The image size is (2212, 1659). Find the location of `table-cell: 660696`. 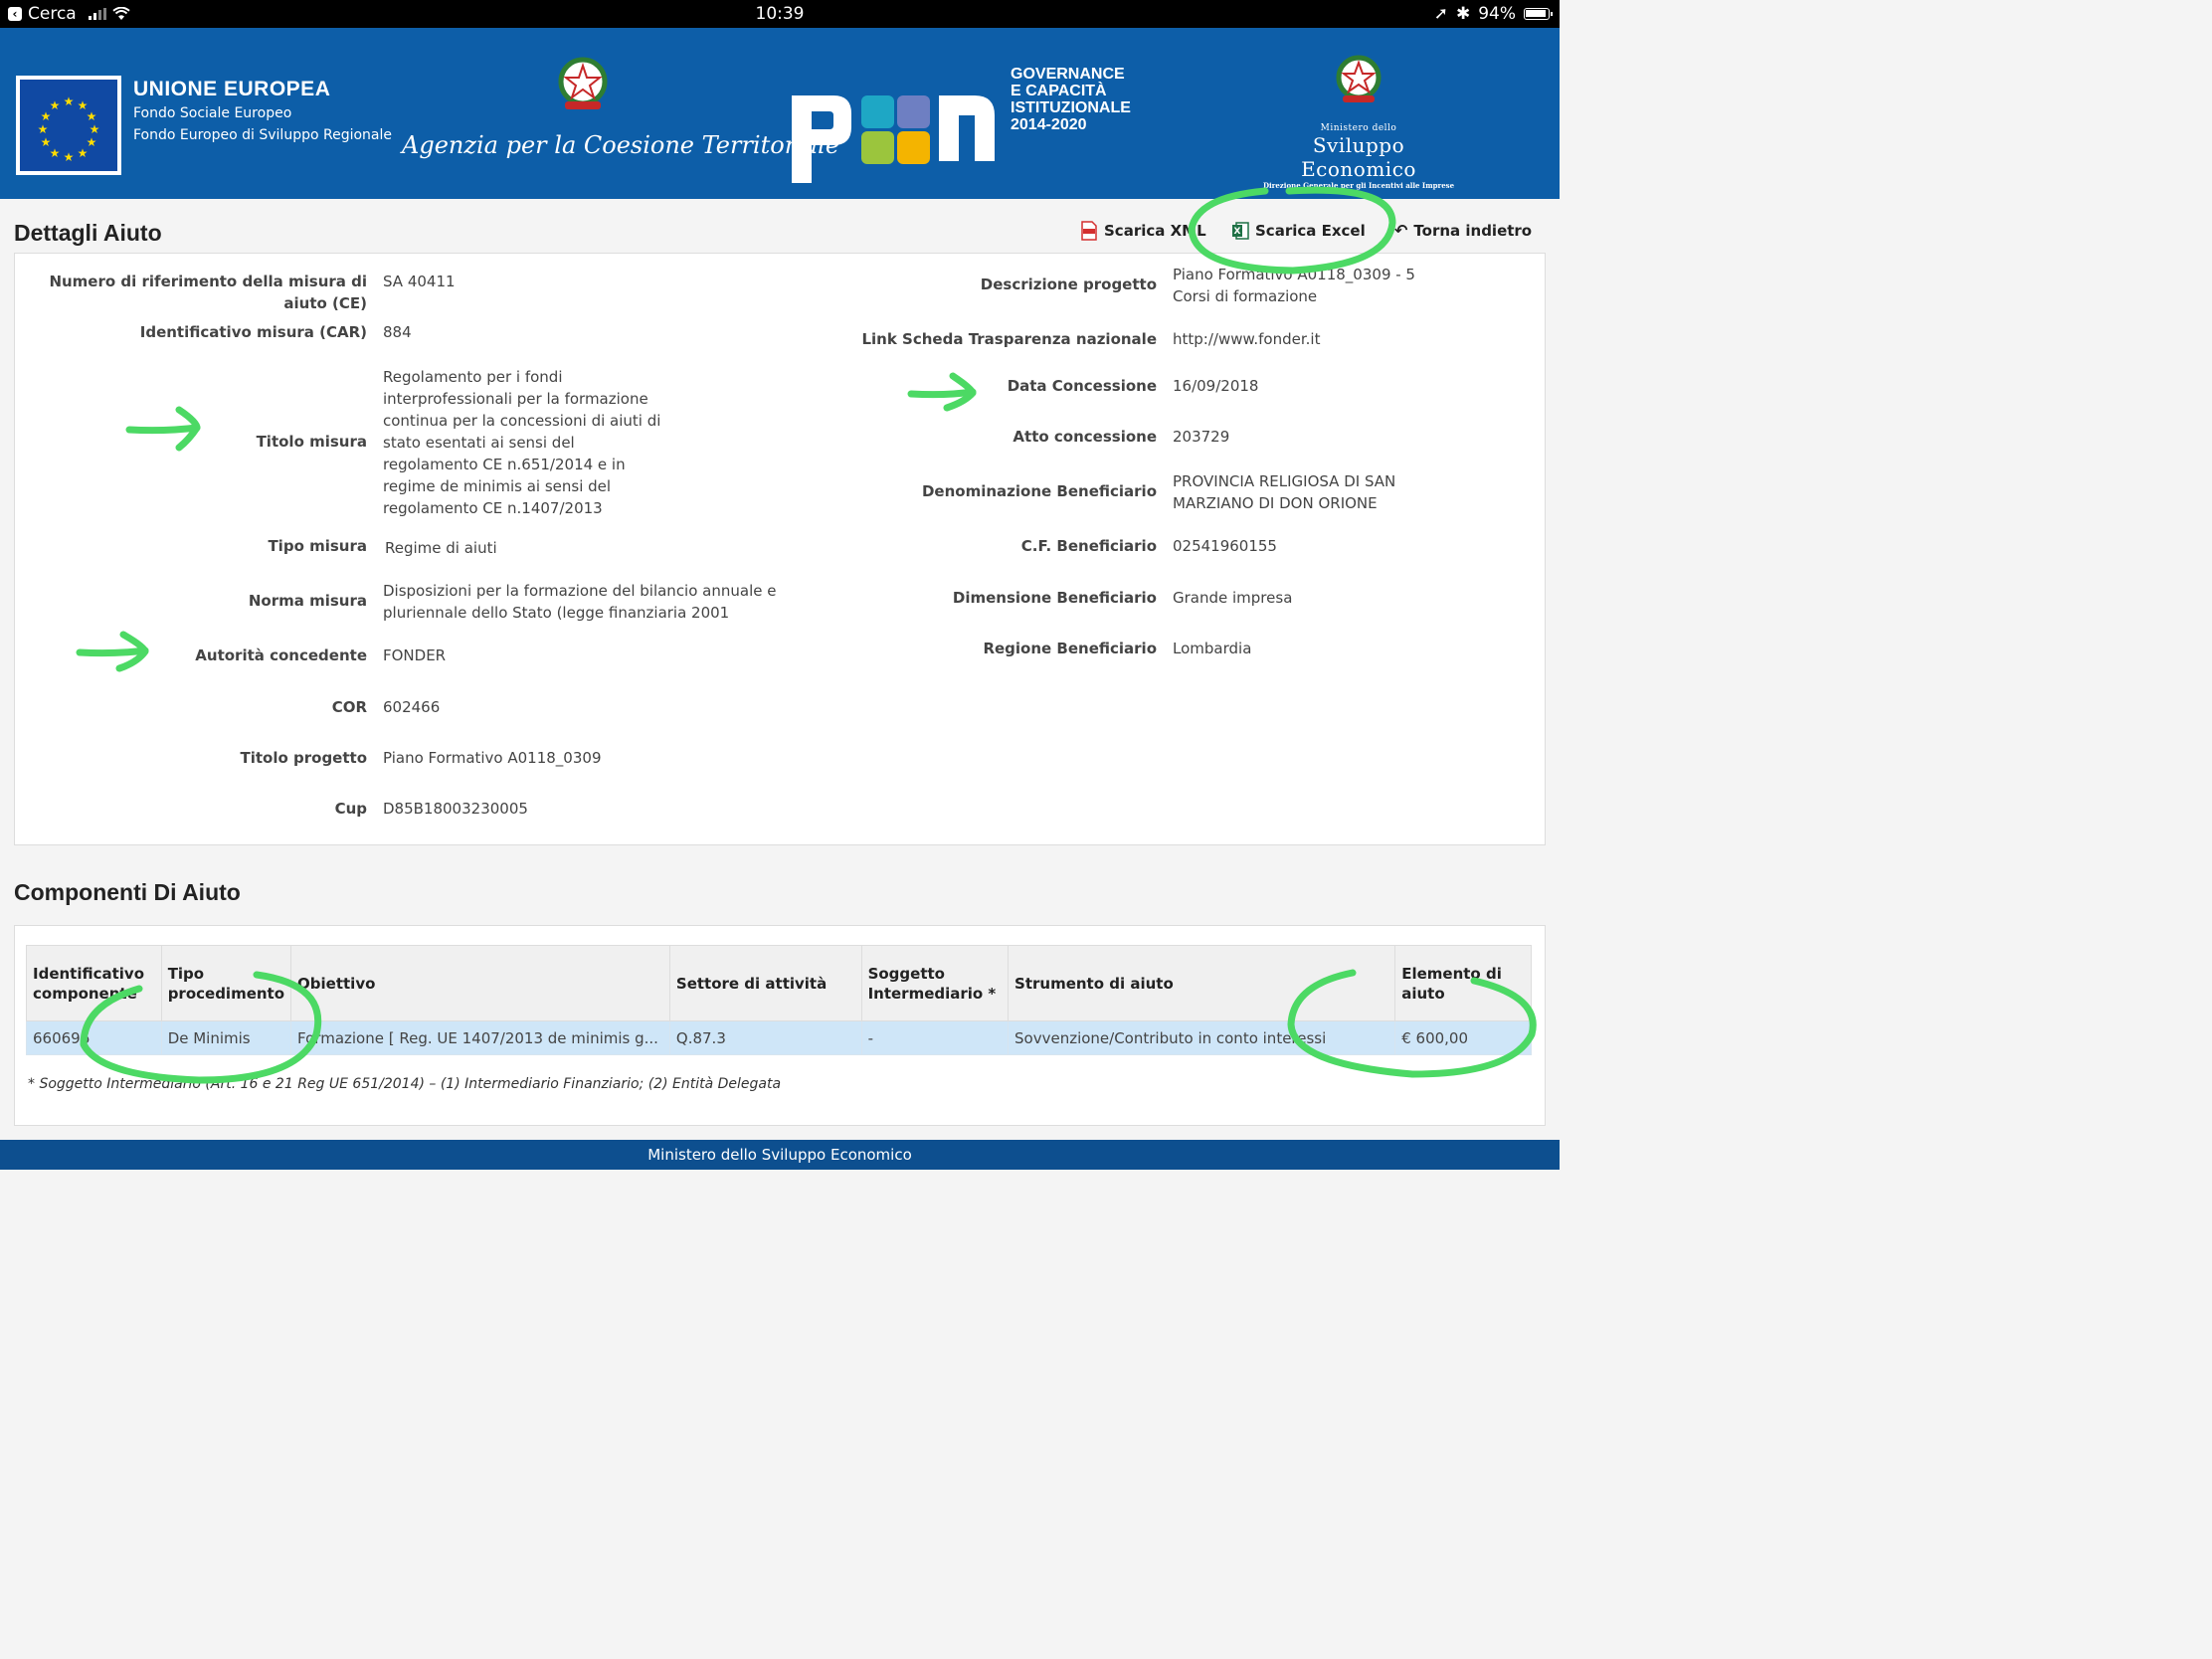

table-cell: 660696 is located at coordinates (94, 1037).